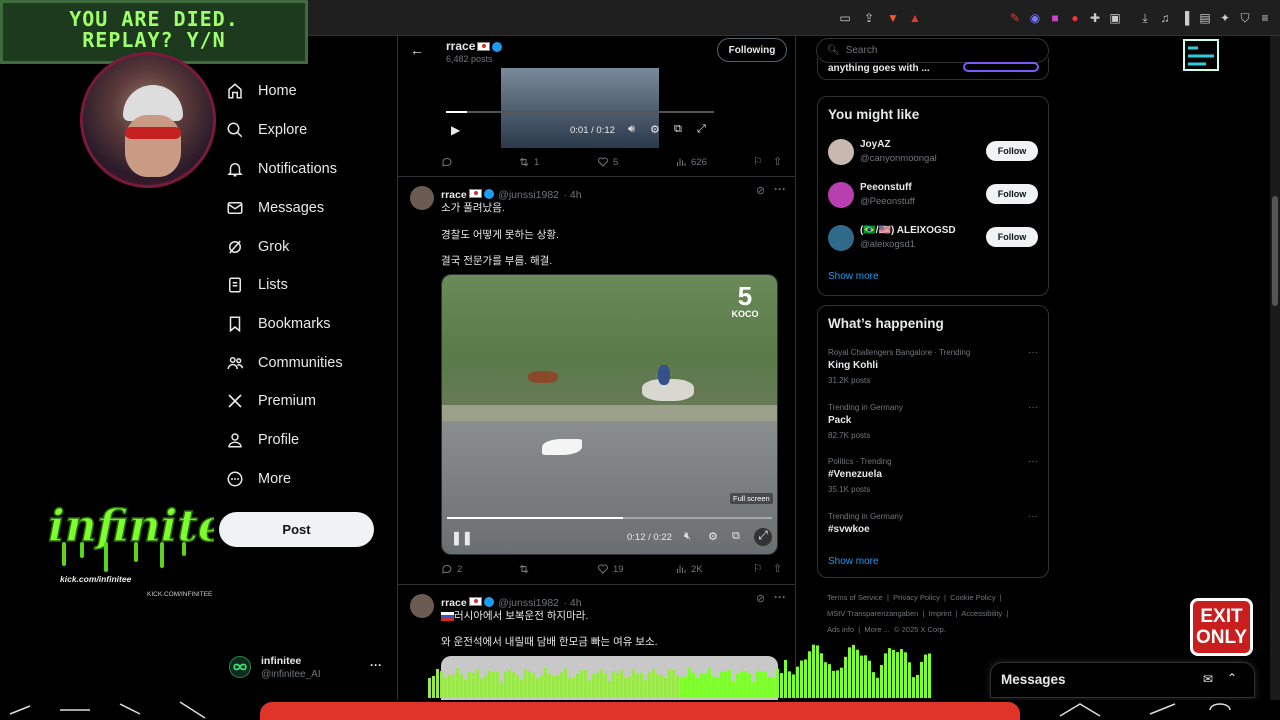 The width and height of the screenshot is (1280, 720). What do you see at coordinates (839, 420) in the screenshot?
I see `trend-title: Pack` at bounding box center [839, 420].